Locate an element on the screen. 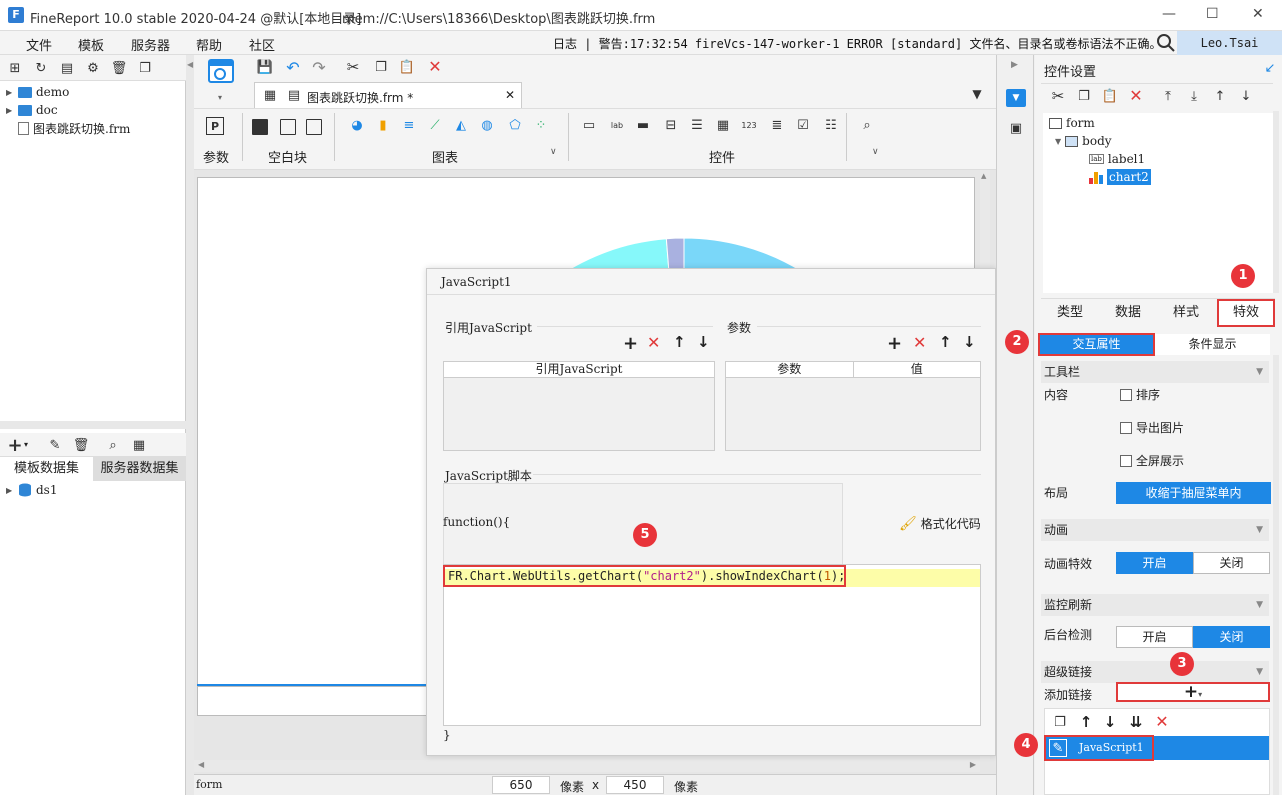 The image size is (1282, 795). refresh-icon: ↻ is located at coordinates (41, 68).